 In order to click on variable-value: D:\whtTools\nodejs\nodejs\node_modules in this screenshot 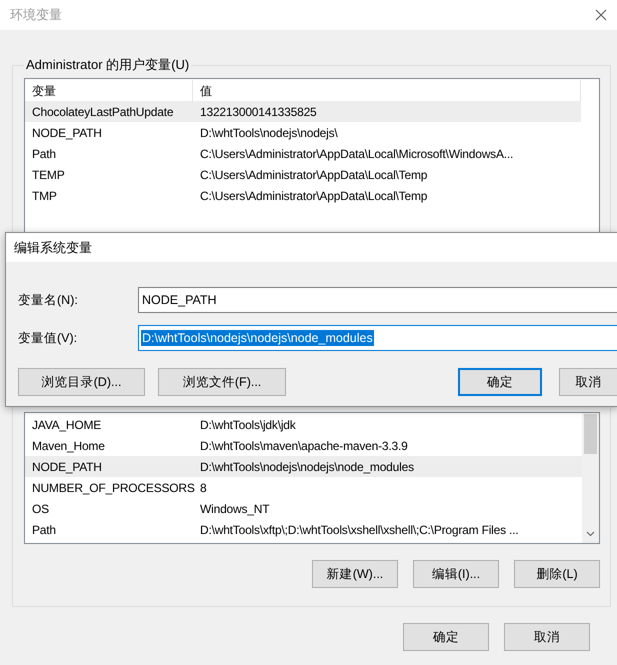, I will do `click(307, 467)`.